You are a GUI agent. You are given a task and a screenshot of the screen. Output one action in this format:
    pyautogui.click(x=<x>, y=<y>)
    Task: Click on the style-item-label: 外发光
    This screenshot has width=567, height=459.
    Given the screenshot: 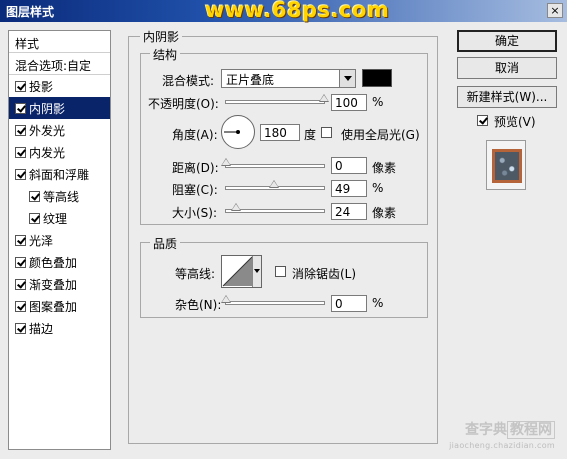 What is the action you would take?
    pyautogui.click(x=47, y=131)
    